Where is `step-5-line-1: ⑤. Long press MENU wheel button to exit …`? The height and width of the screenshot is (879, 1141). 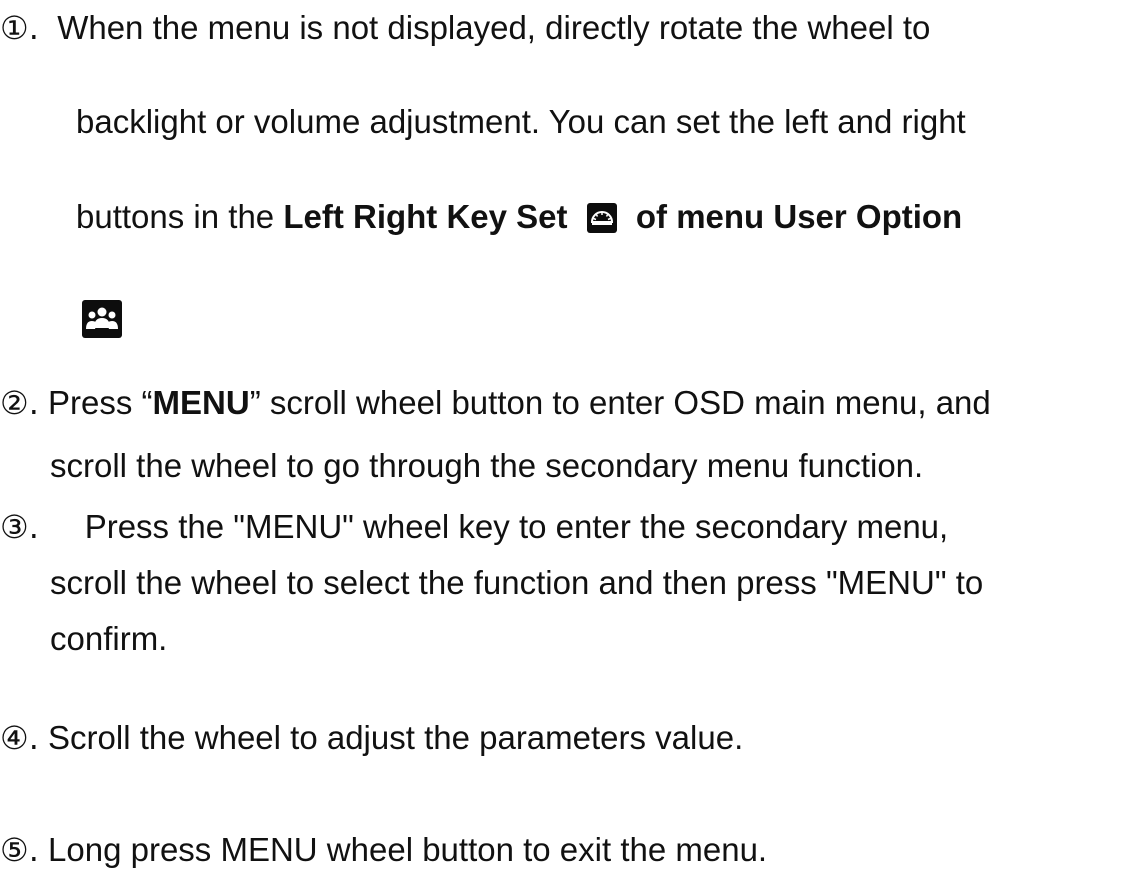
step-5-line-1: ⑤. Long press MENU wheel button to exit … is located at coordinates (383, 850).